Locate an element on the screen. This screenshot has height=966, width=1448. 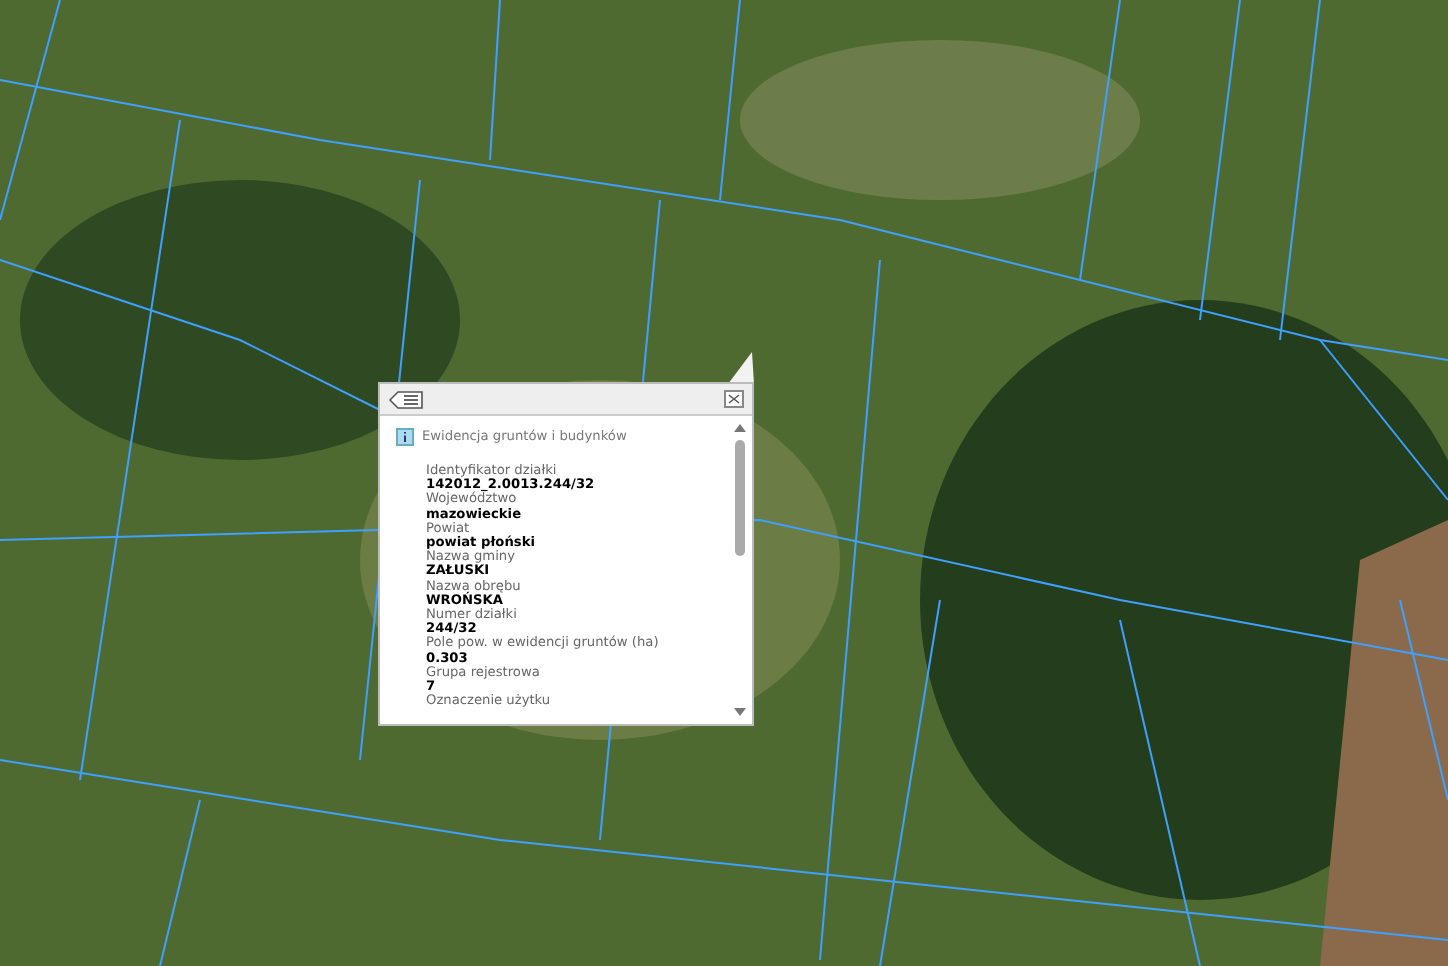
info-icon is located at coordinates (405, 437).